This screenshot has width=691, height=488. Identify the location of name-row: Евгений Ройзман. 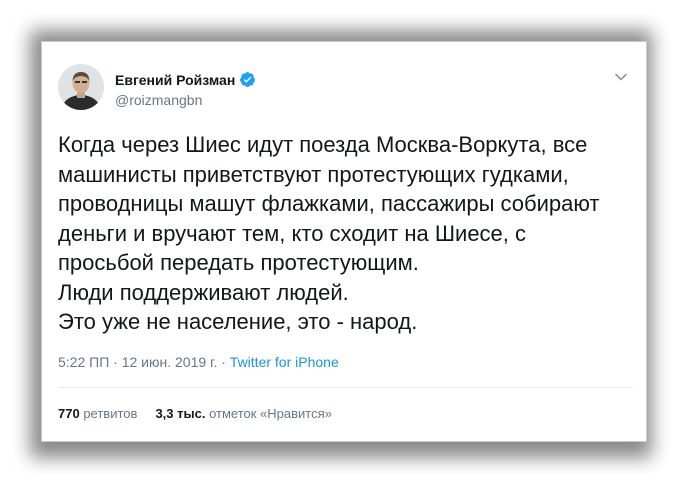
(185, 79).